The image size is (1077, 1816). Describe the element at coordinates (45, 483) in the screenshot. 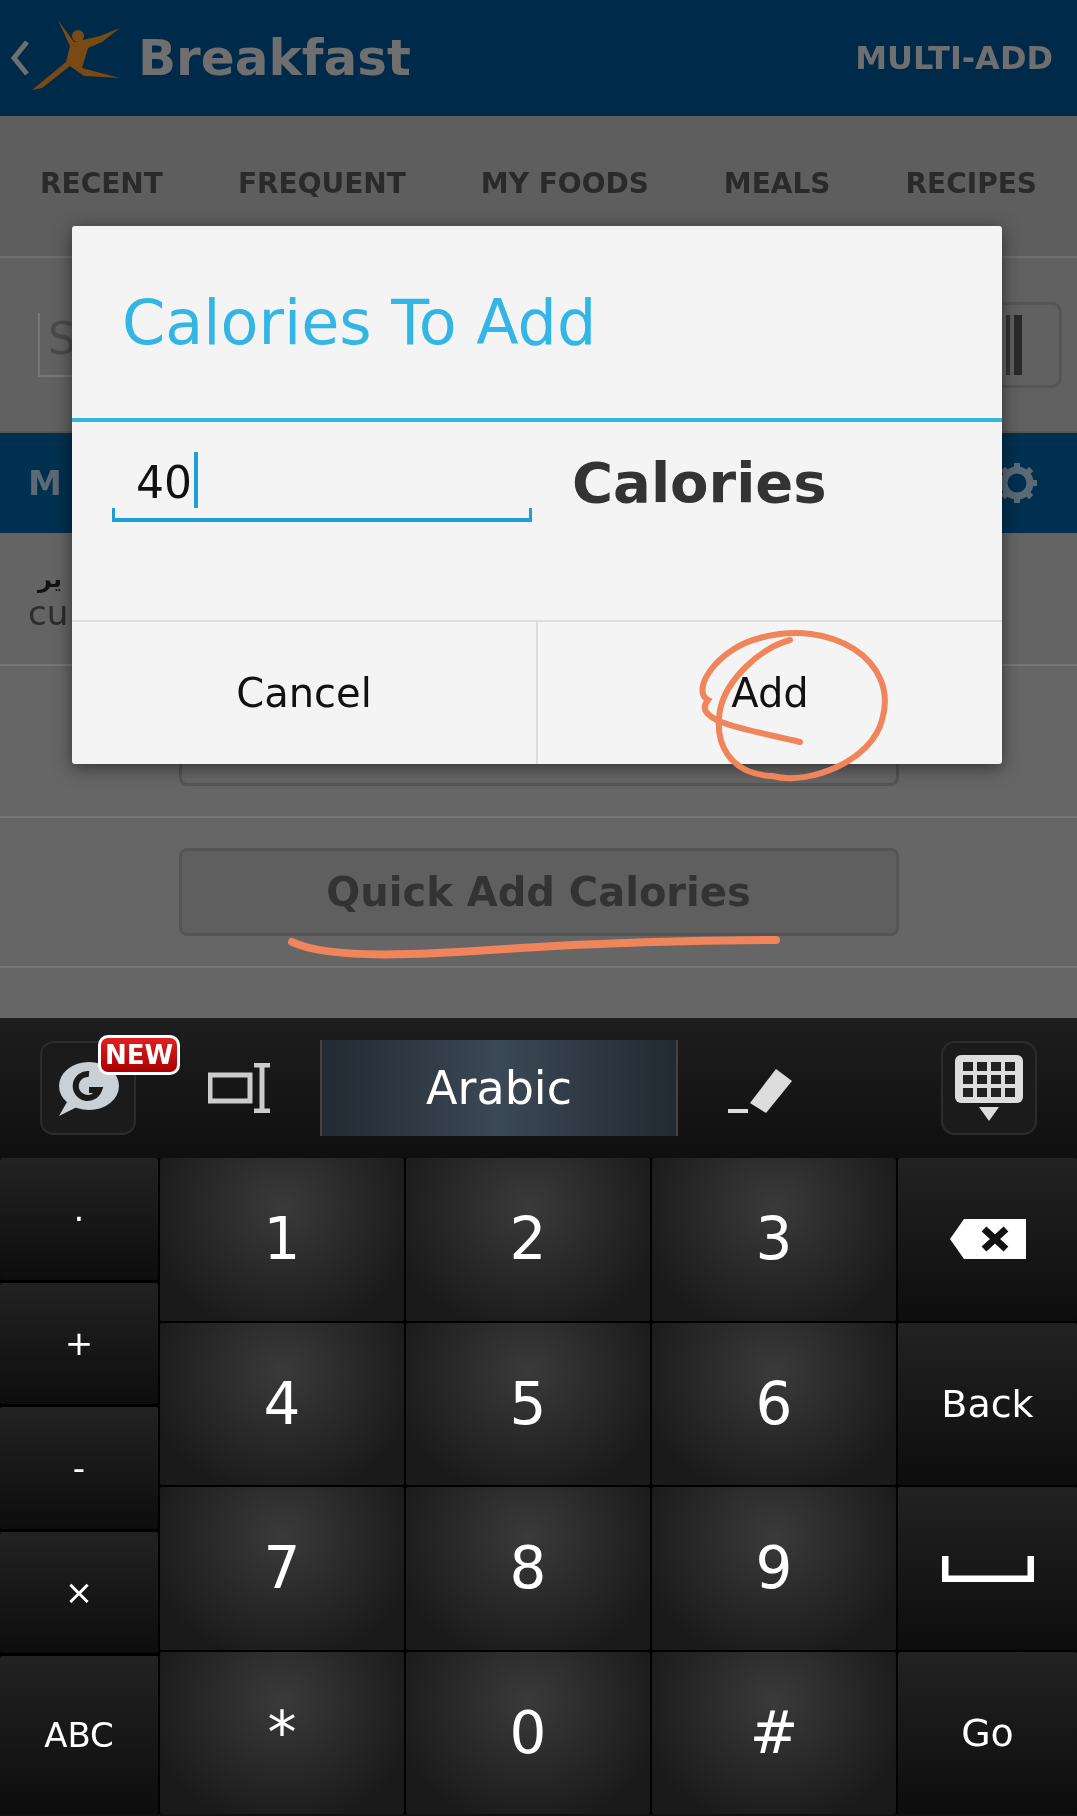

I see `section-title: M` at that location.